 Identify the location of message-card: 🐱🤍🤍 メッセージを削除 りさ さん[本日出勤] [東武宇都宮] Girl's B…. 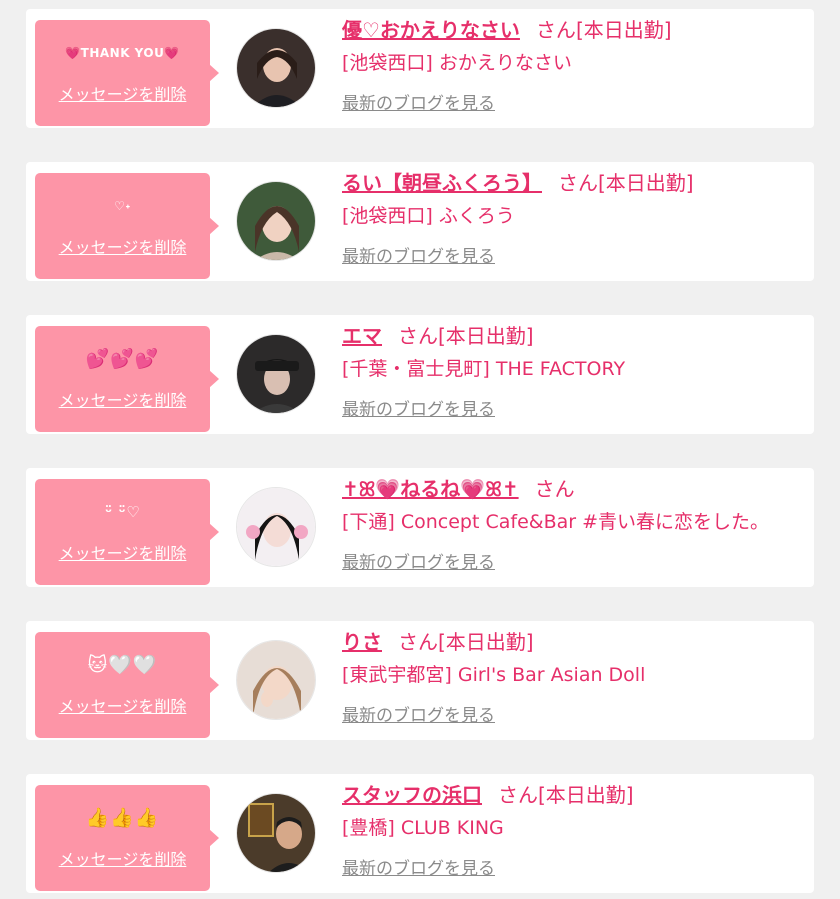
(420, 680).